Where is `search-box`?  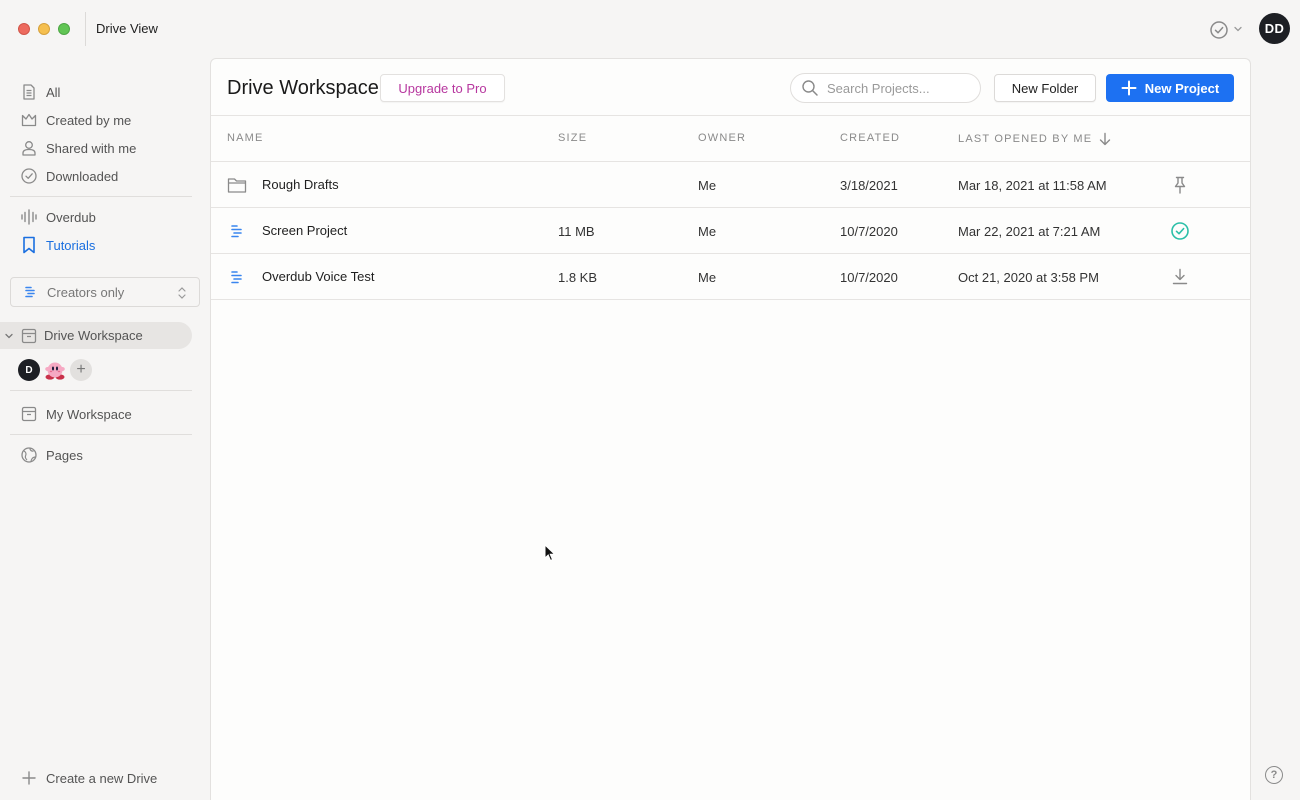
search-box is located at coordinates (885, 88).